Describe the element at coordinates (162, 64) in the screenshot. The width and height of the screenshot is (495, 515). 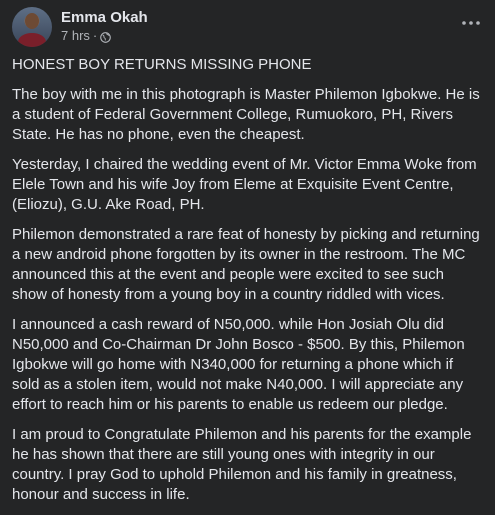
I see `post-title: HONEST BOY RETURNS MISSING PHONE` at that location.